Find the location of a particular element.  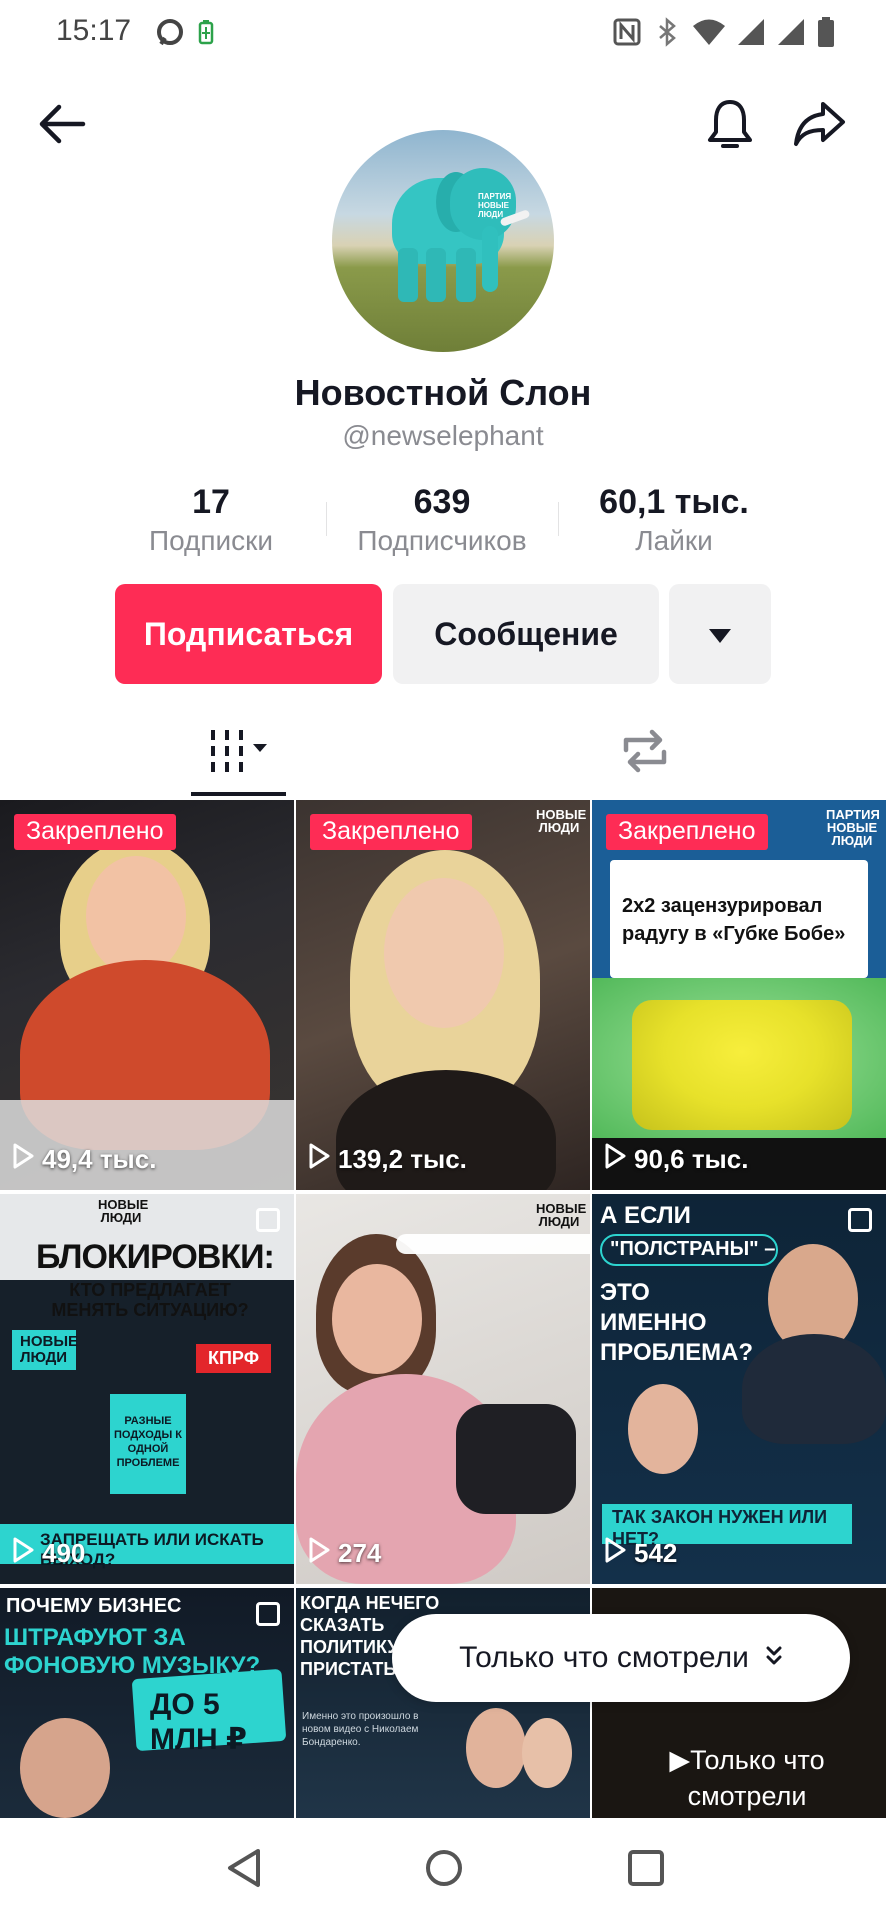

share-arrow-icon is located at coordinates (820, 126).